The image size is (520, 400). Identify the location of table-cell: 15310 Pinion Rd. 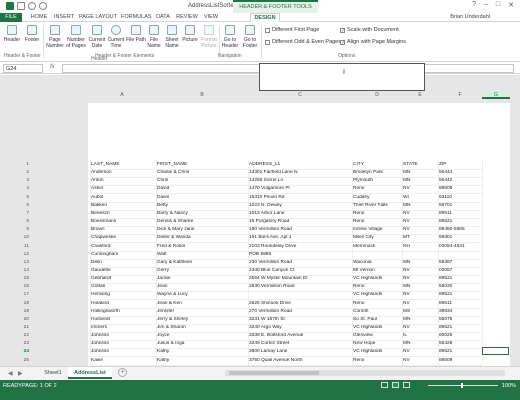
(300, 197).